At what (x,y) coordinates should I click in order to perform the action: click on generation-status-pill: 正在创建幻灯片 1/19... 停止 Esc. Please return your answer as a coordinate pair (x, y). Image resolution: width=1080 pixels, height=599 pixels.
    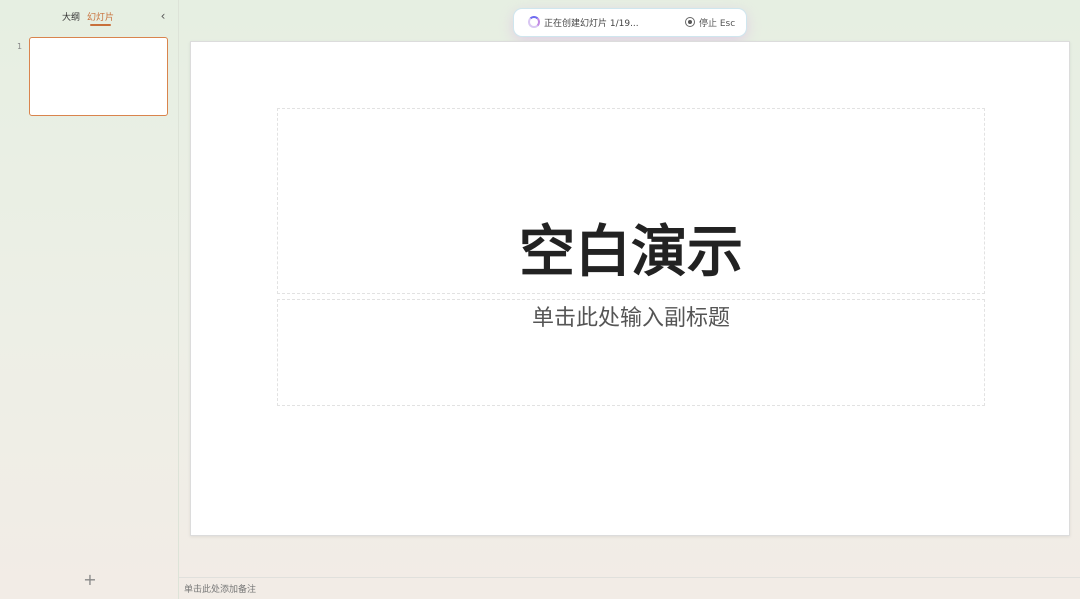
    Looking at the image, I should click on (630, 22).